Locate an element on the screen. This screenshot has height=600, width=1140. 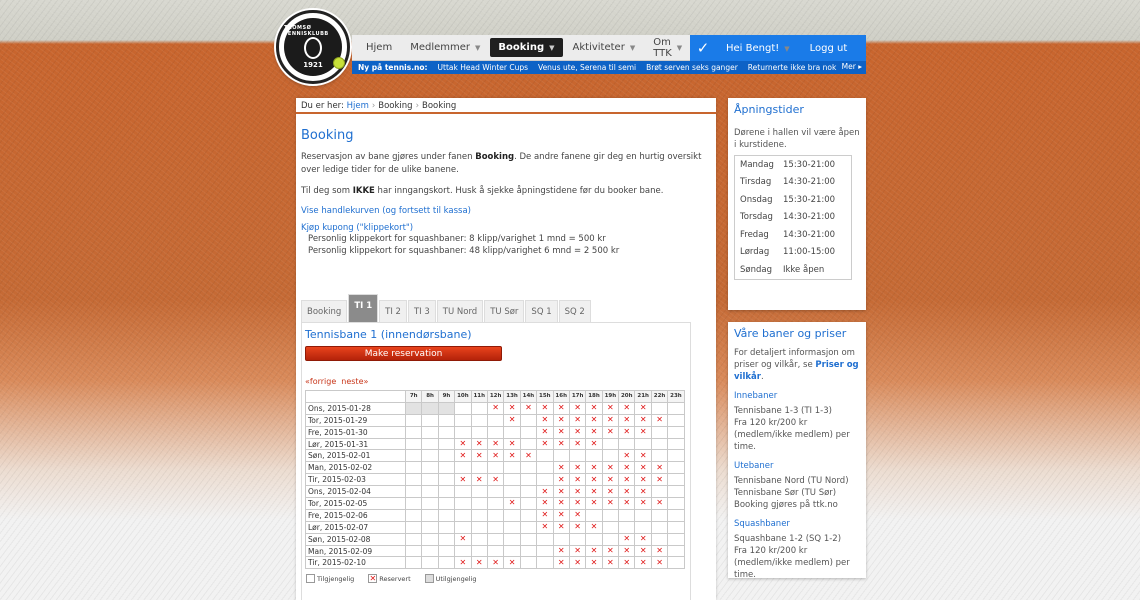
tab-ti-2: TI 2 is located at coordinates (393, 311).